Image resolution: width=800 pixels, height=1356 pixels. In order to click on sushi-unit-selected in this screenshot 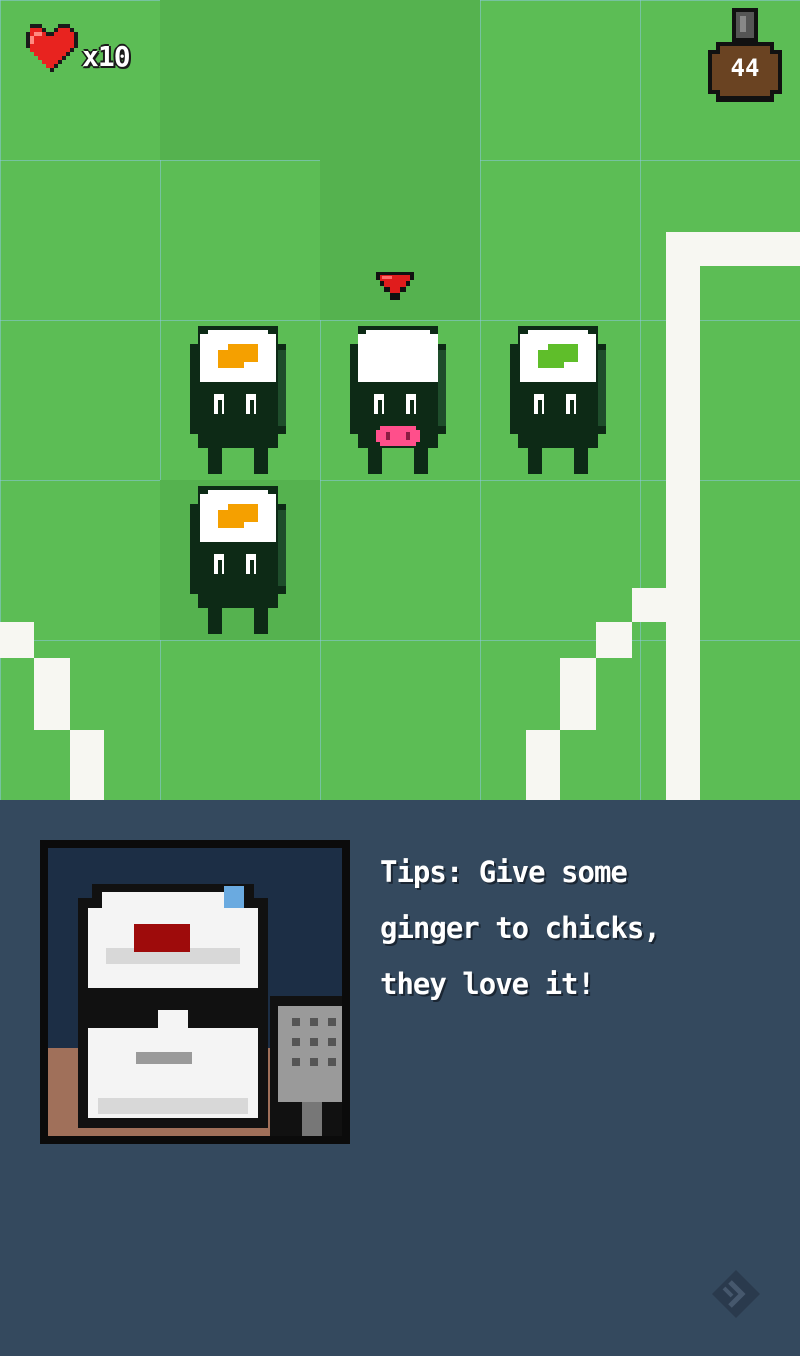, I will do `click(398, 401)`.